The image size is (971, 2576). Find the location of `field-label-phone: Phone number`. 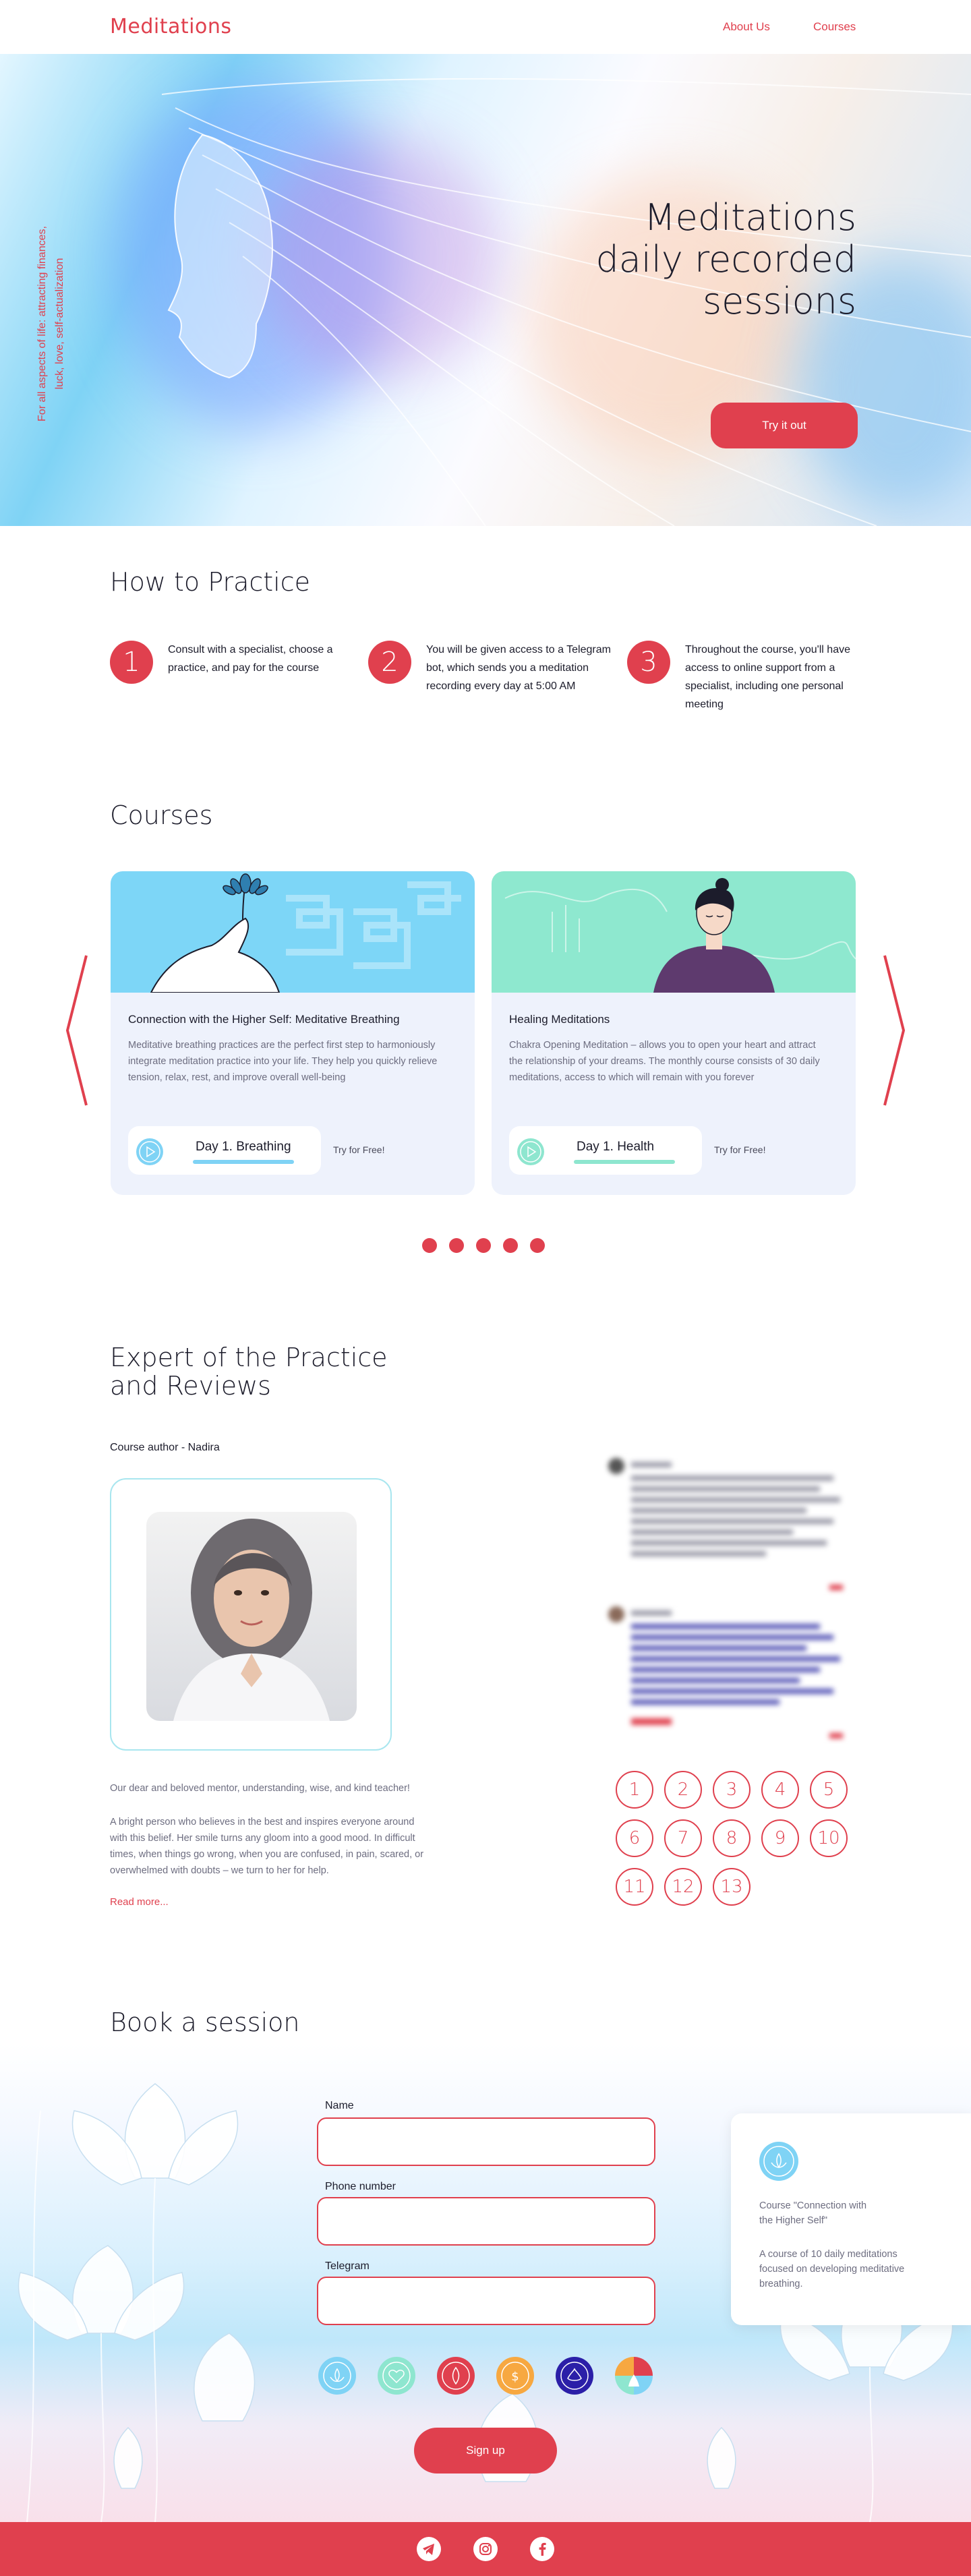

field-label-phone: Phone number is located at coordinates (360, 2186).